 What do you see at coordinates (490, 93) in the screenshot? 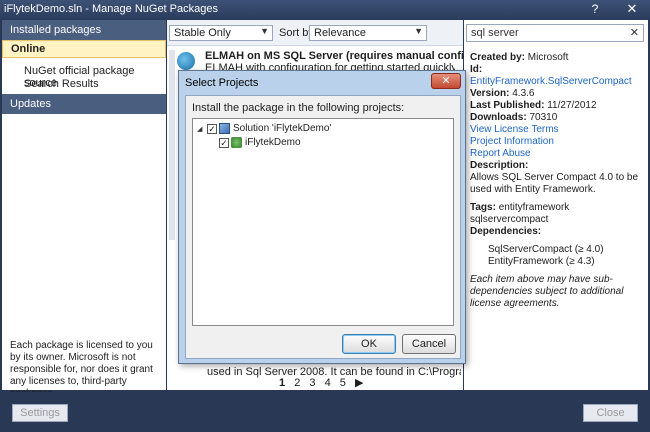
I see `version-label: Version:` at bounding box center [490, 93].